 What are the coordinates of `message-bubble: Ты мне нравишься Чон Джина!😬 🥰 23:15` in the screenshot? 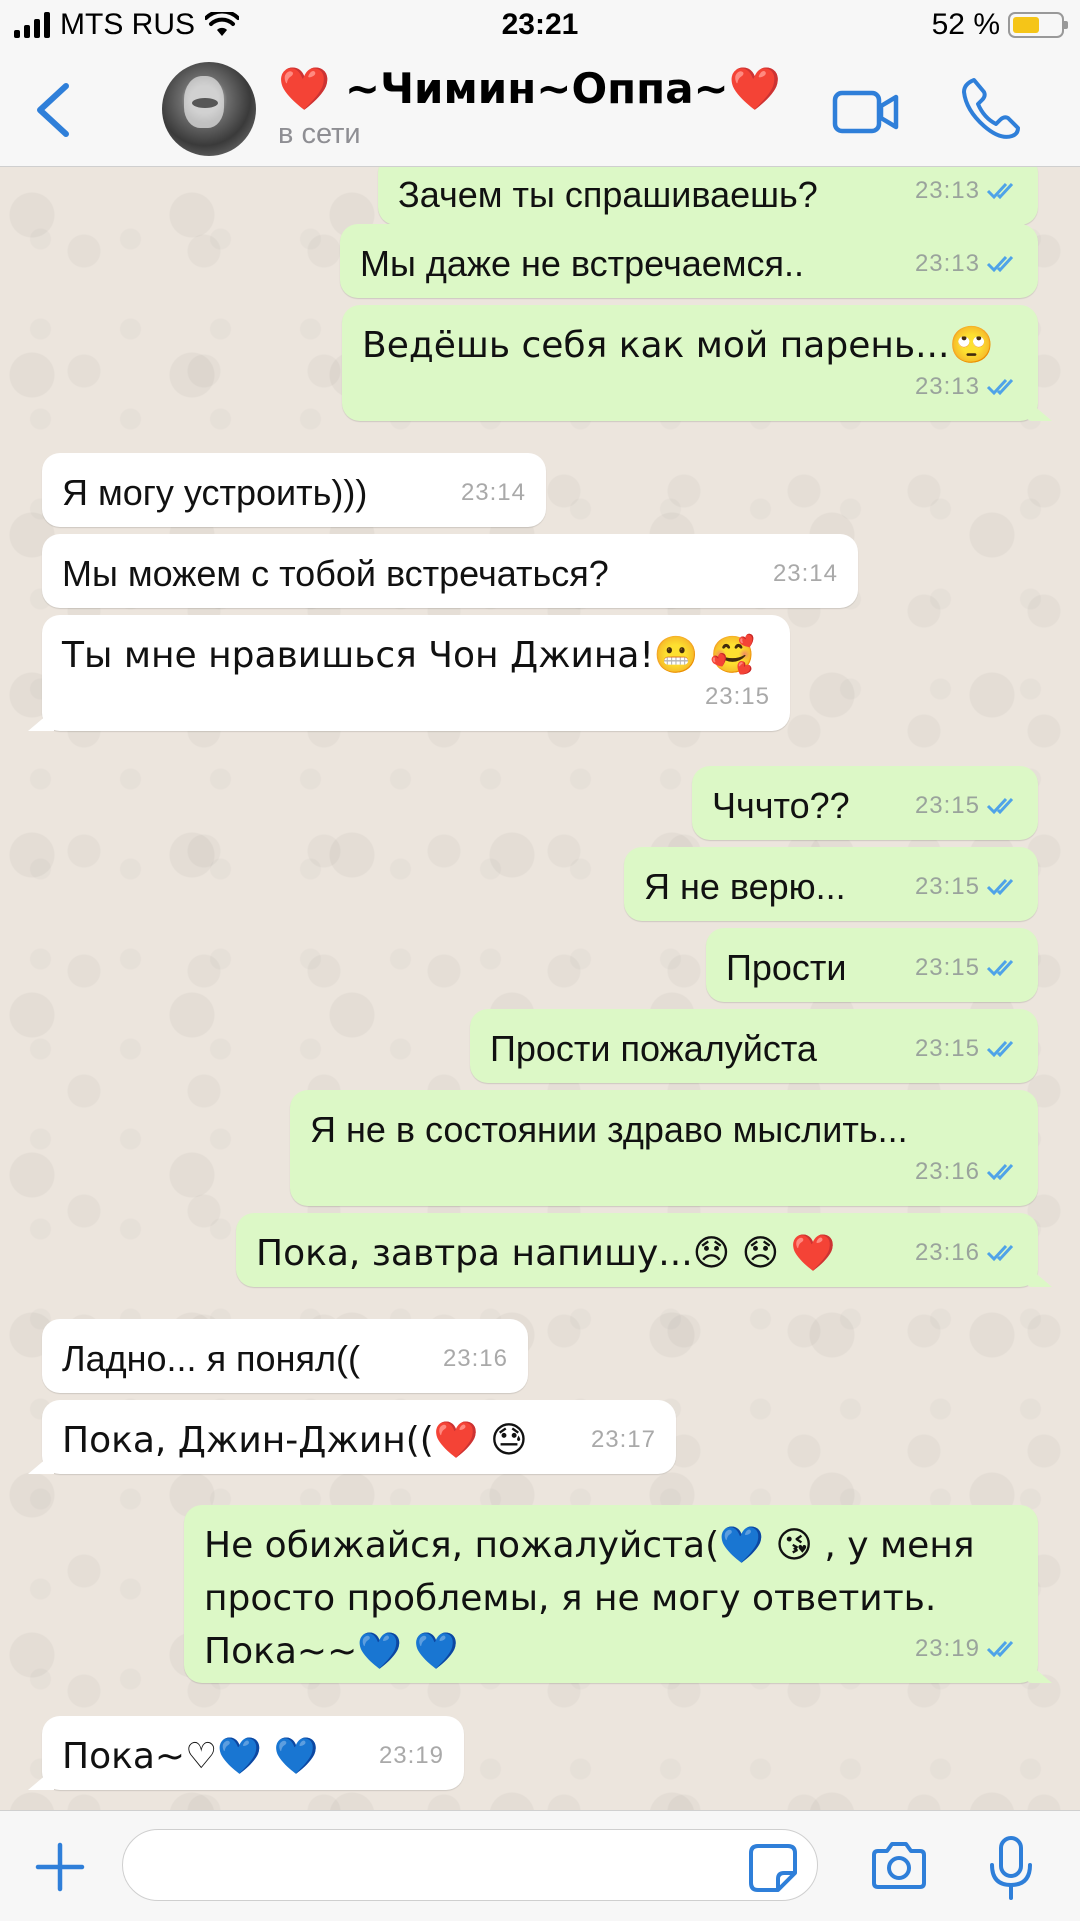 It's located at (416, 673).